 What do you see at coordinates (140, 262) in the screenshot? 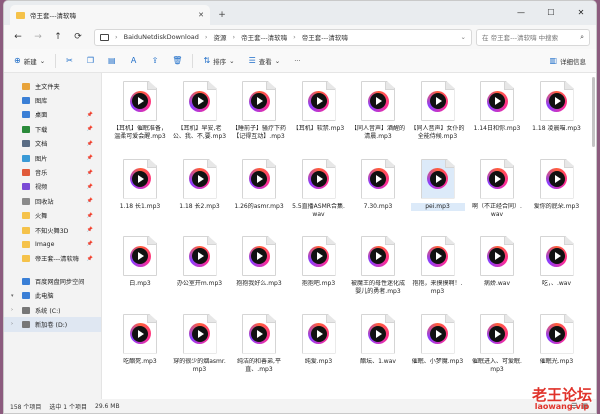
I see `file-item: 白.mp3` at bounding box center [140, 262].